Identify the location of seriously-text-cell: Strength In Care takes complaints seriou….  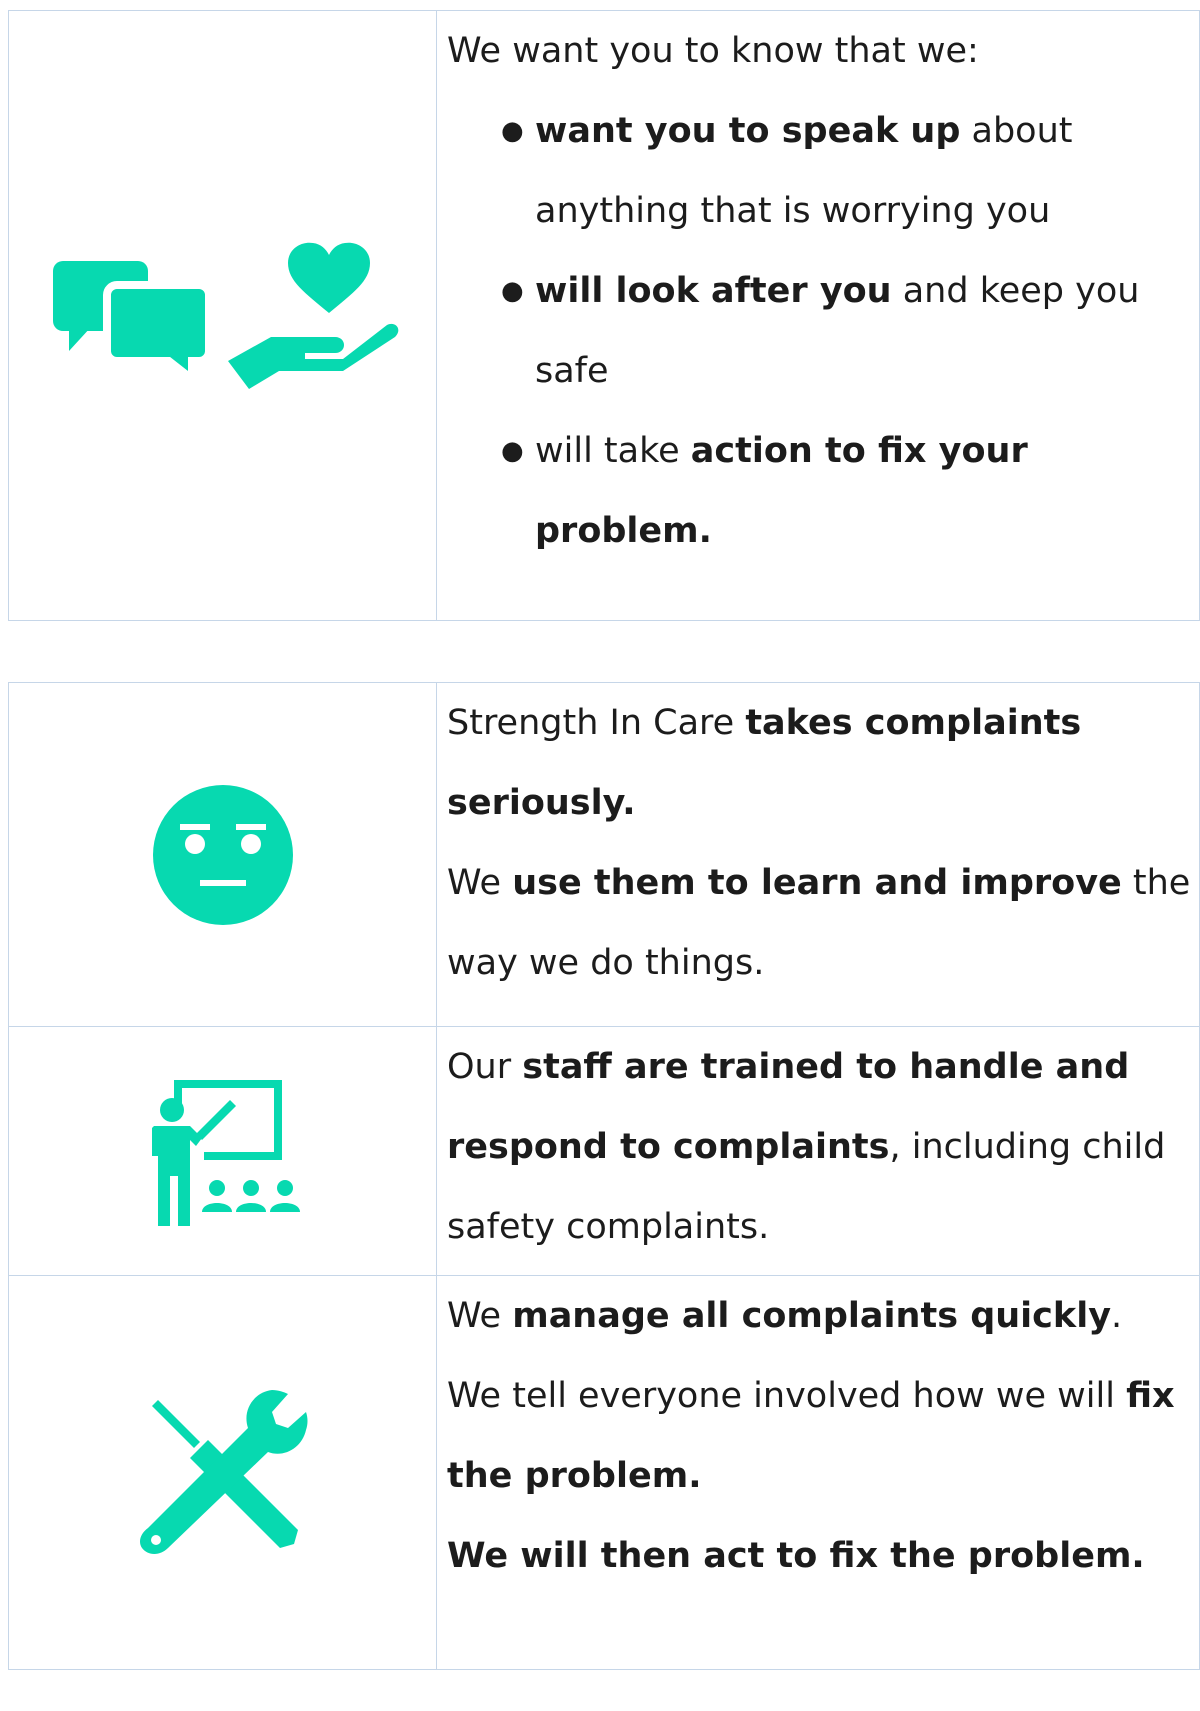
(818, 854).